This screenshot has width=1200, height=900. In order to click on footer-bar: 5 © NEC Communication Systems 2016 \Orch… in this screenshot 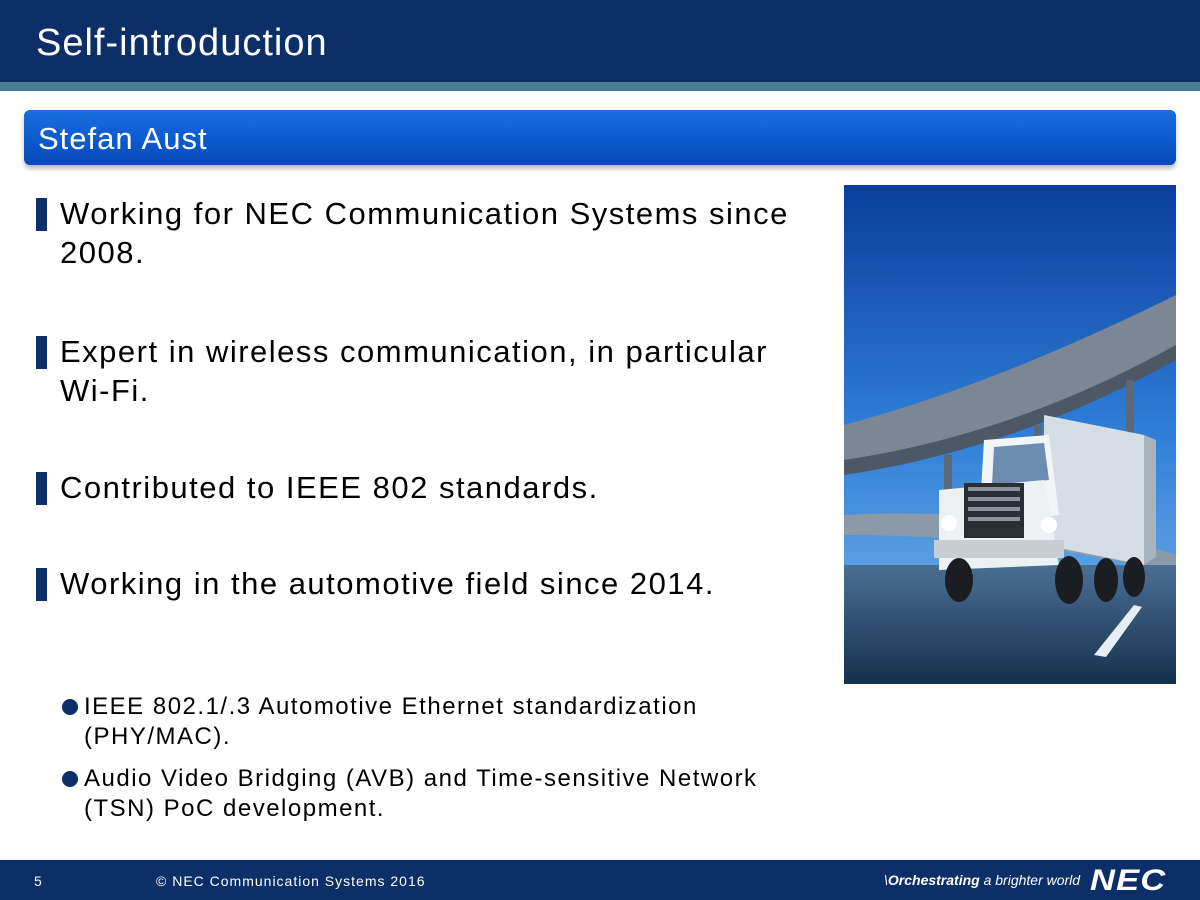, I will do `click(600, 880)`.